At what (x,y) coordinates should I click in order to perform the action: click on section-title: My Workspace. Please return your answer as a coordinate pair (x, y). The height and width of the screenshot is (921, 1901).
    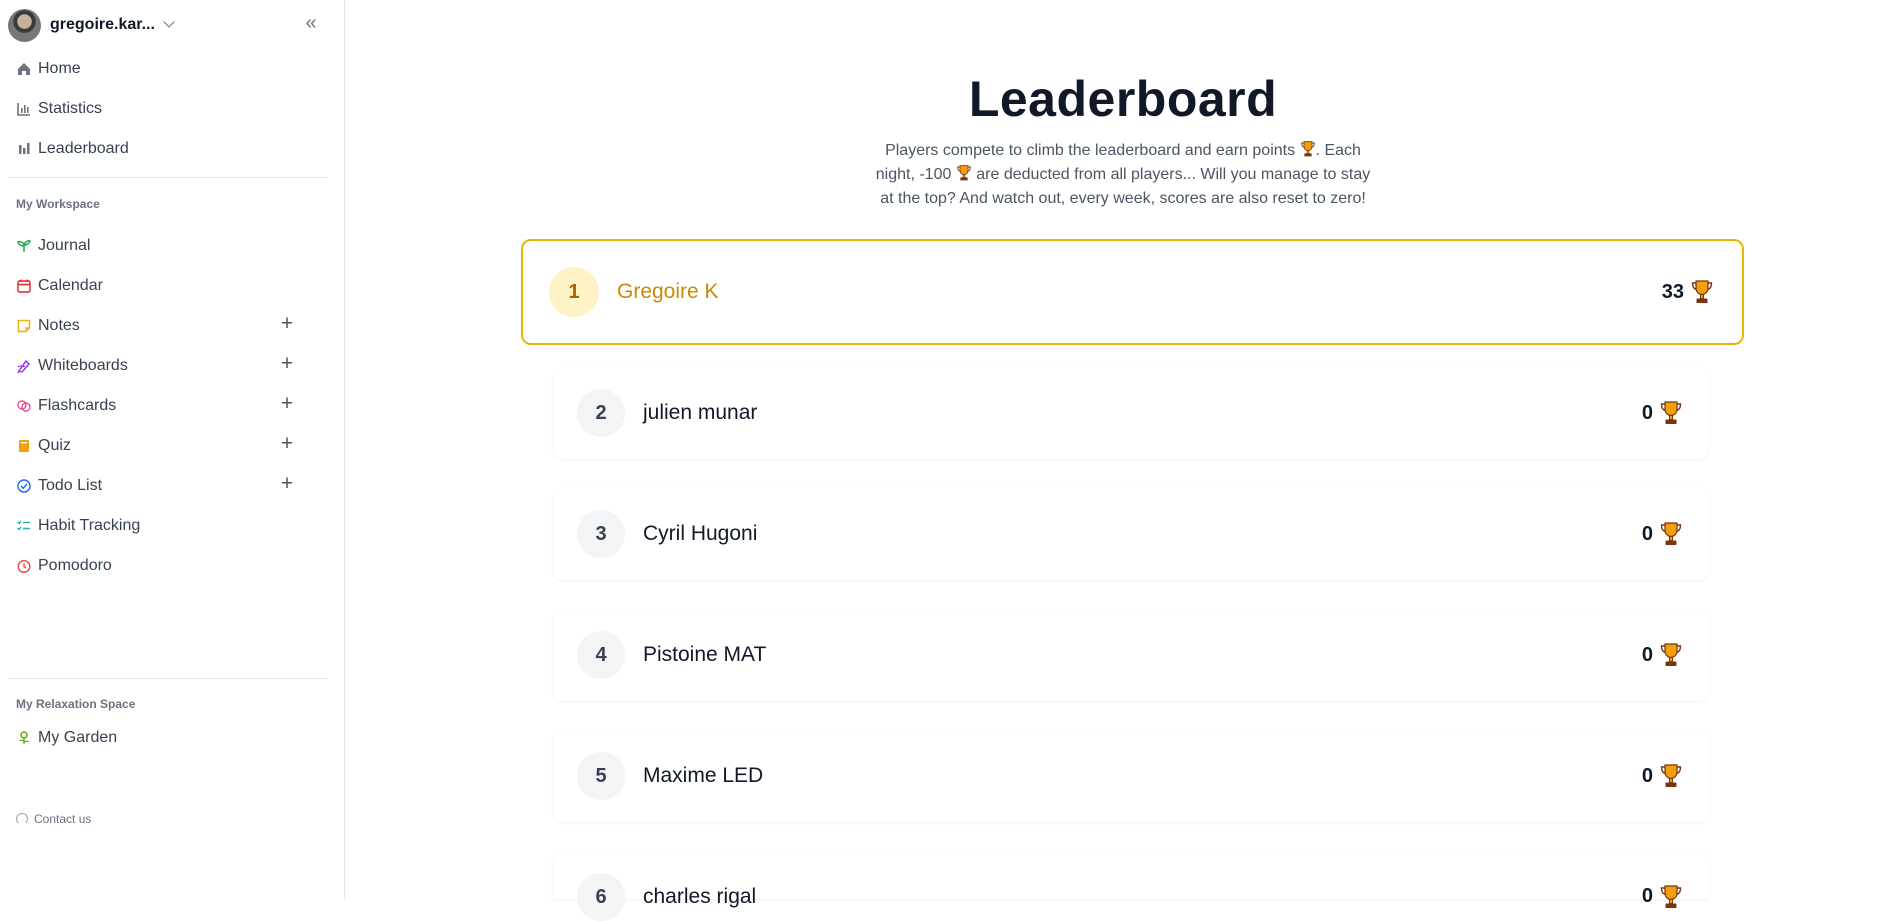
    Looking at the image, I should click on (58, 204).